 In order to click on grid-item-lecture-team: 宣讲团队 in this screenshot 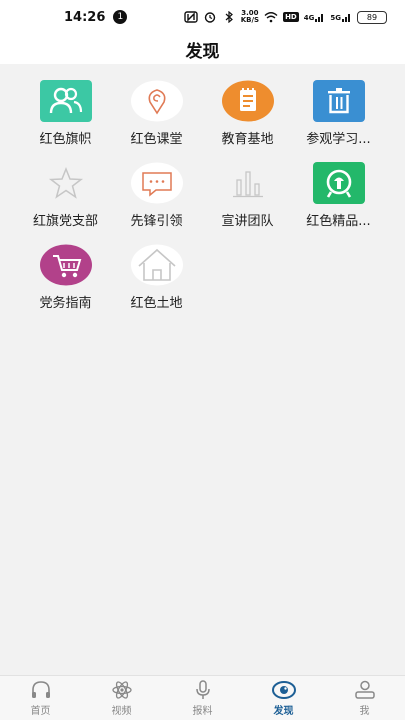, I will do `click(247, 194)`.